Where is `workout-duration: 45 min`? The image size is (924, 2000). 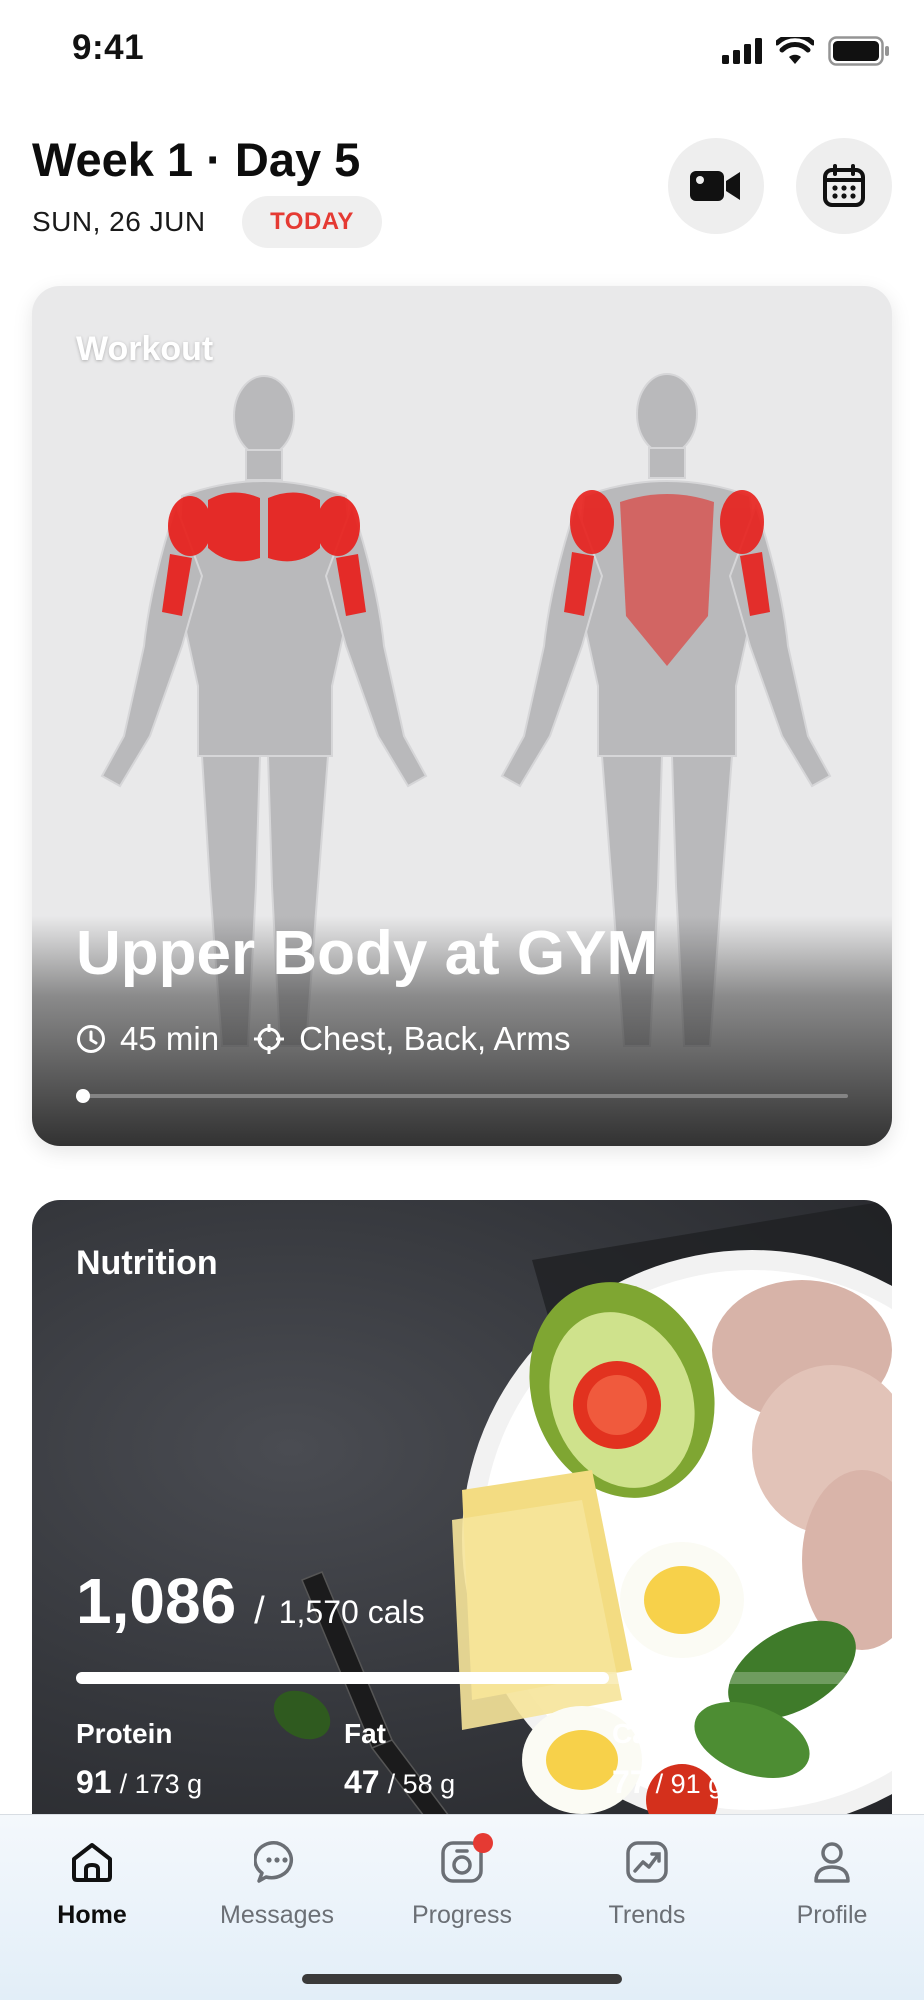 workout-duration: 45 min is located at coordinates (147, 1039).